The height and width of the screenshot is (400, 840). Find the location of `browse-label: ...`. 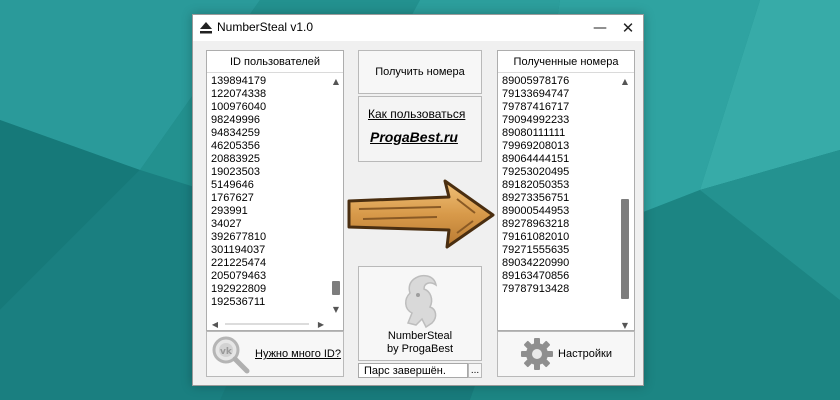

browse-label: ... is located at coordinates (475, 370).